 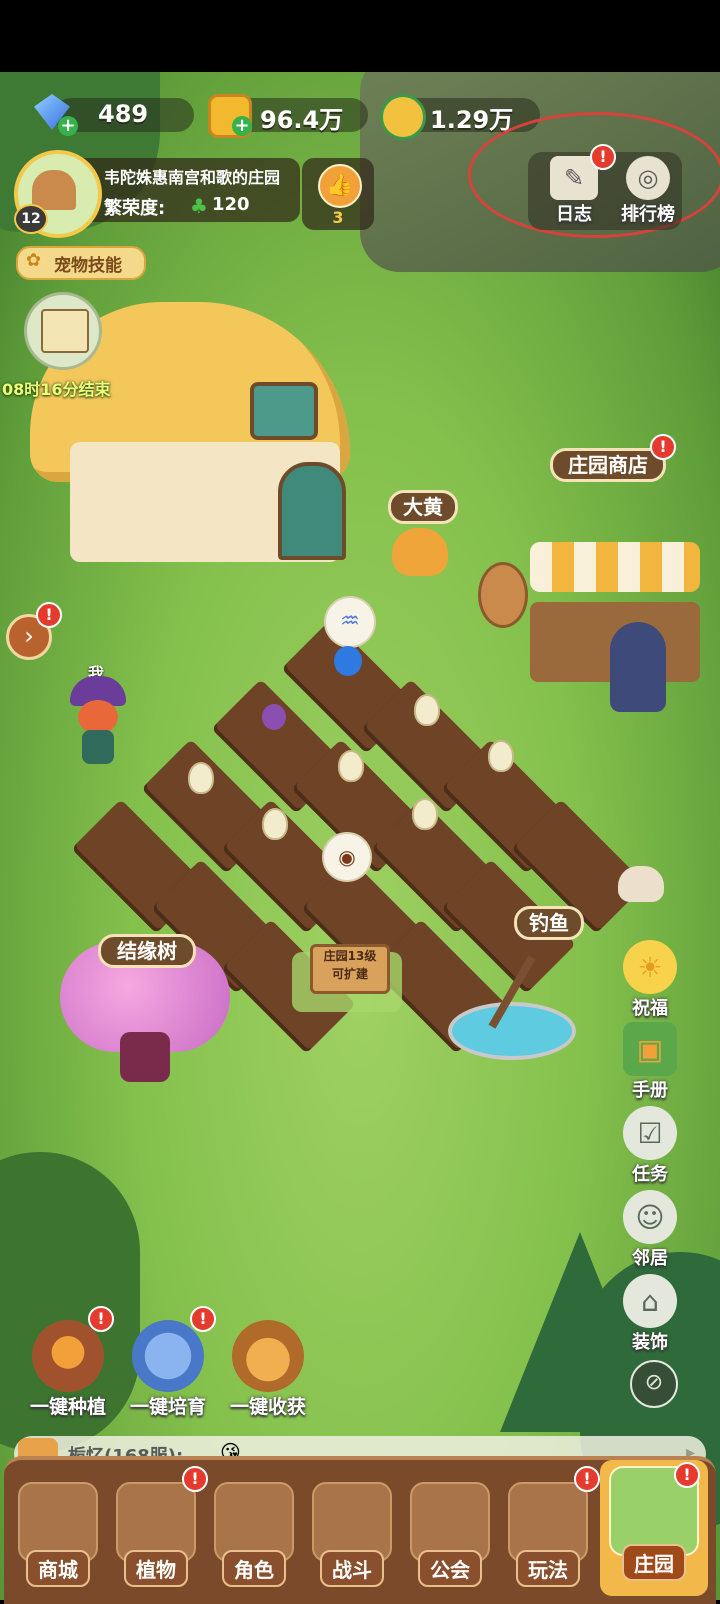 What do you see at coordinates (203, 1319) in the screenshot?
I see `quick-nurture-badge: !` at bounding box center [203, 1319].